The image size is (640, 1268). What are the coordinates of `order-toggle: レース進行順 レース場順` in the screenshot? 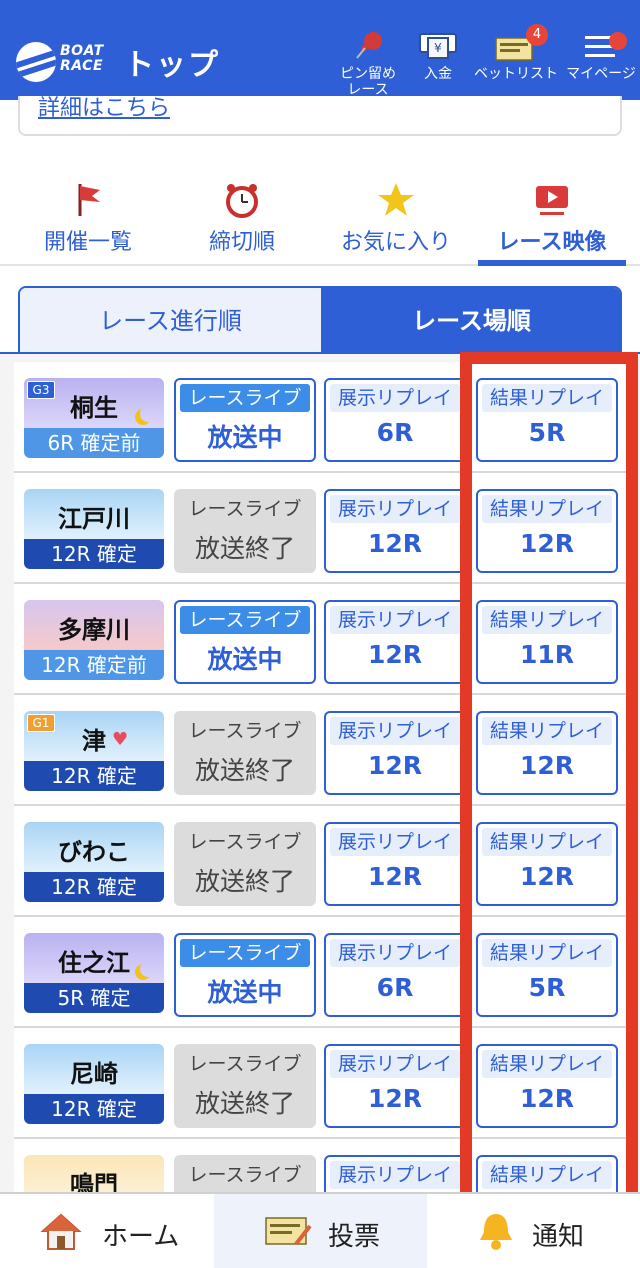 It's located at (320, 320).